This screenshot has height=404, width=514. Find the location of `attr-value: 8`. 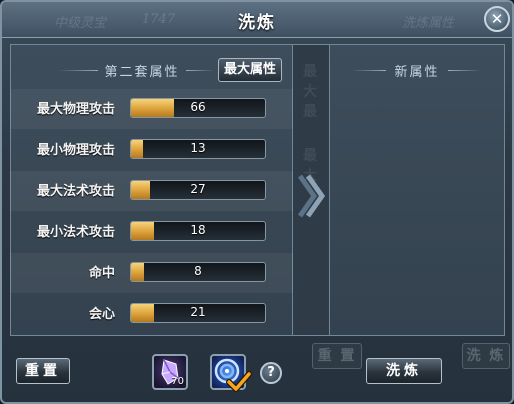

attr-value: 8 is located at coordinates (198, 271).